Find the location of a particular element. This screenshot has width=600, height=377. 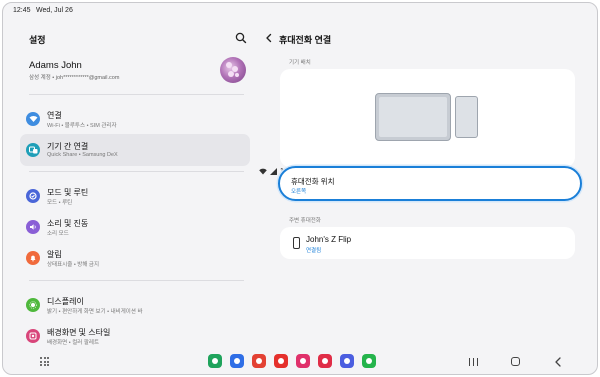

settings-item-desc: 밝기 • 편안하게 화면 보기 • 내비게이션 바 is located at coordinates (95, 312).